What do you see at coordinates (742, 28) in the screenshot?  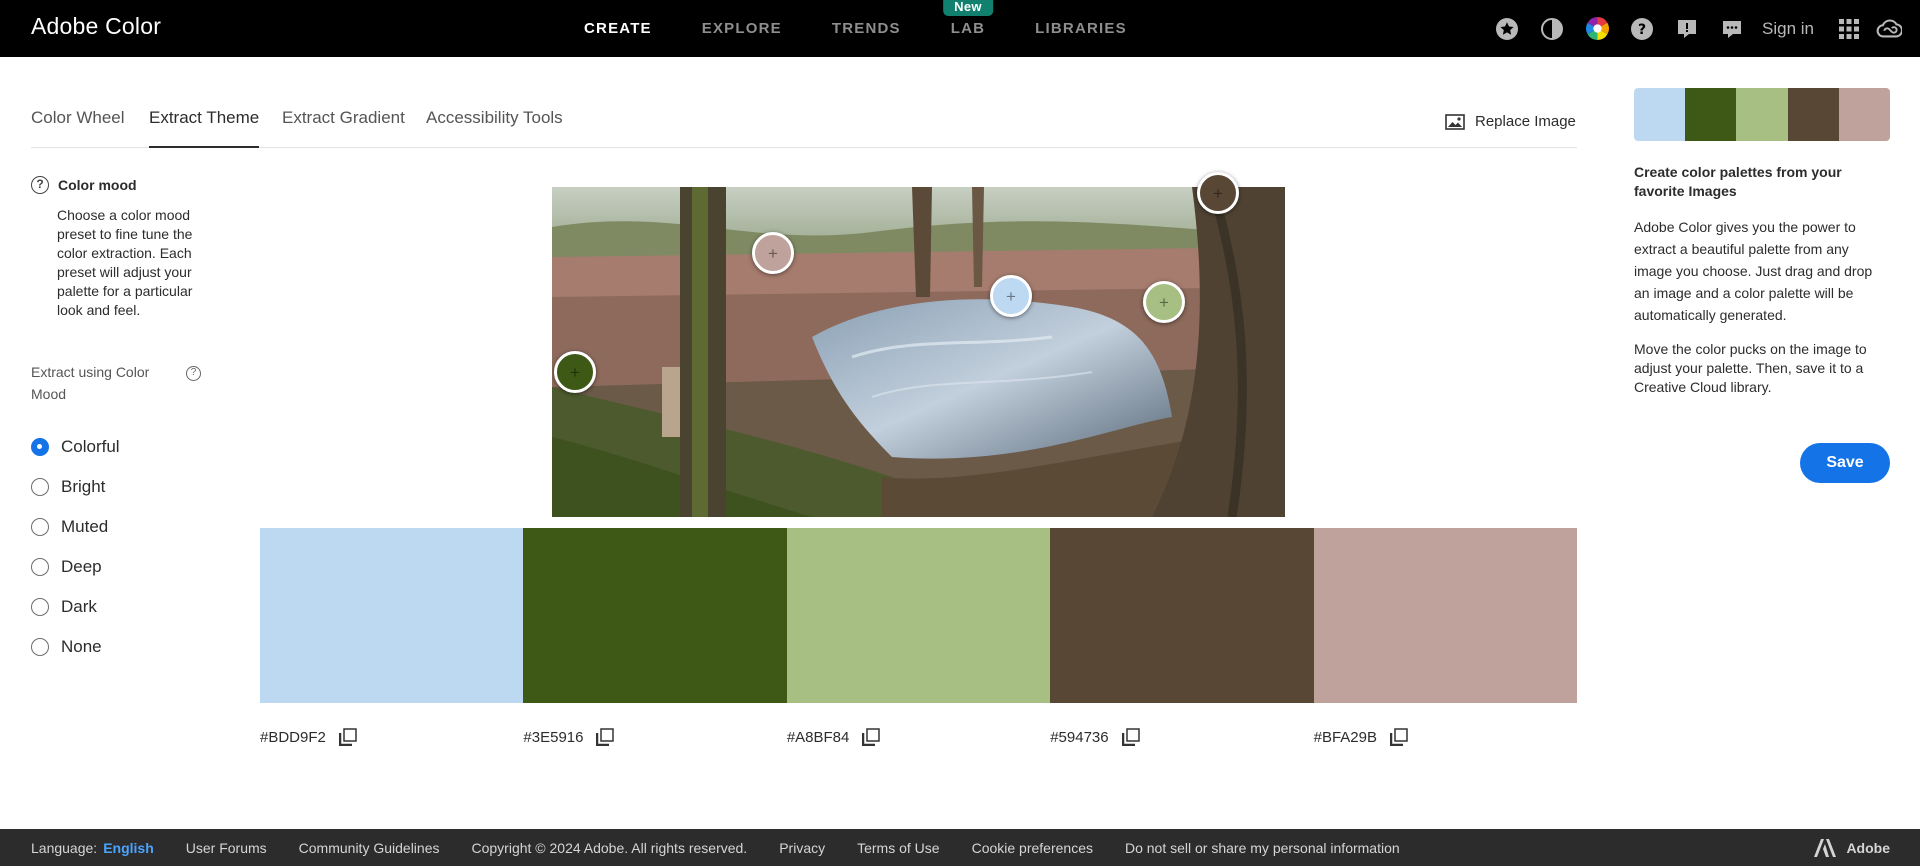 I see `nav-explore: EXPLORE` at bounding box center [742, 28].